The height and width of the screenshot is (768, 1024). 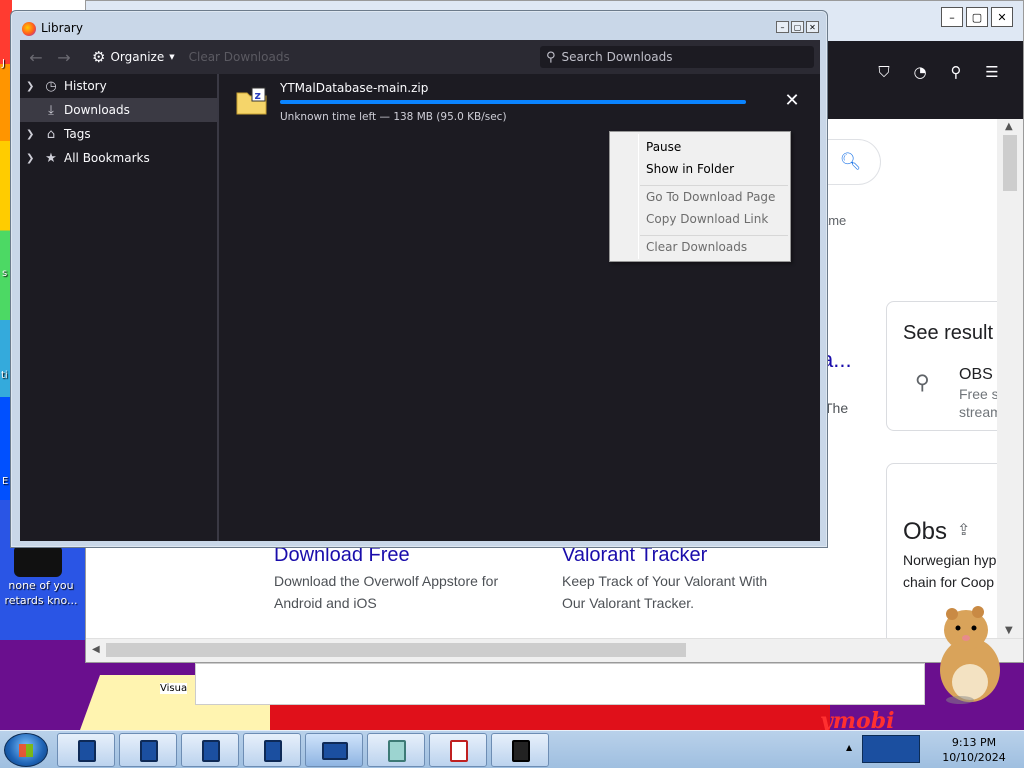 What do you see at coordinates (99, 57) in the screenshot?
I see `gear-icon: ⚙` at bounding box center [99, 57].